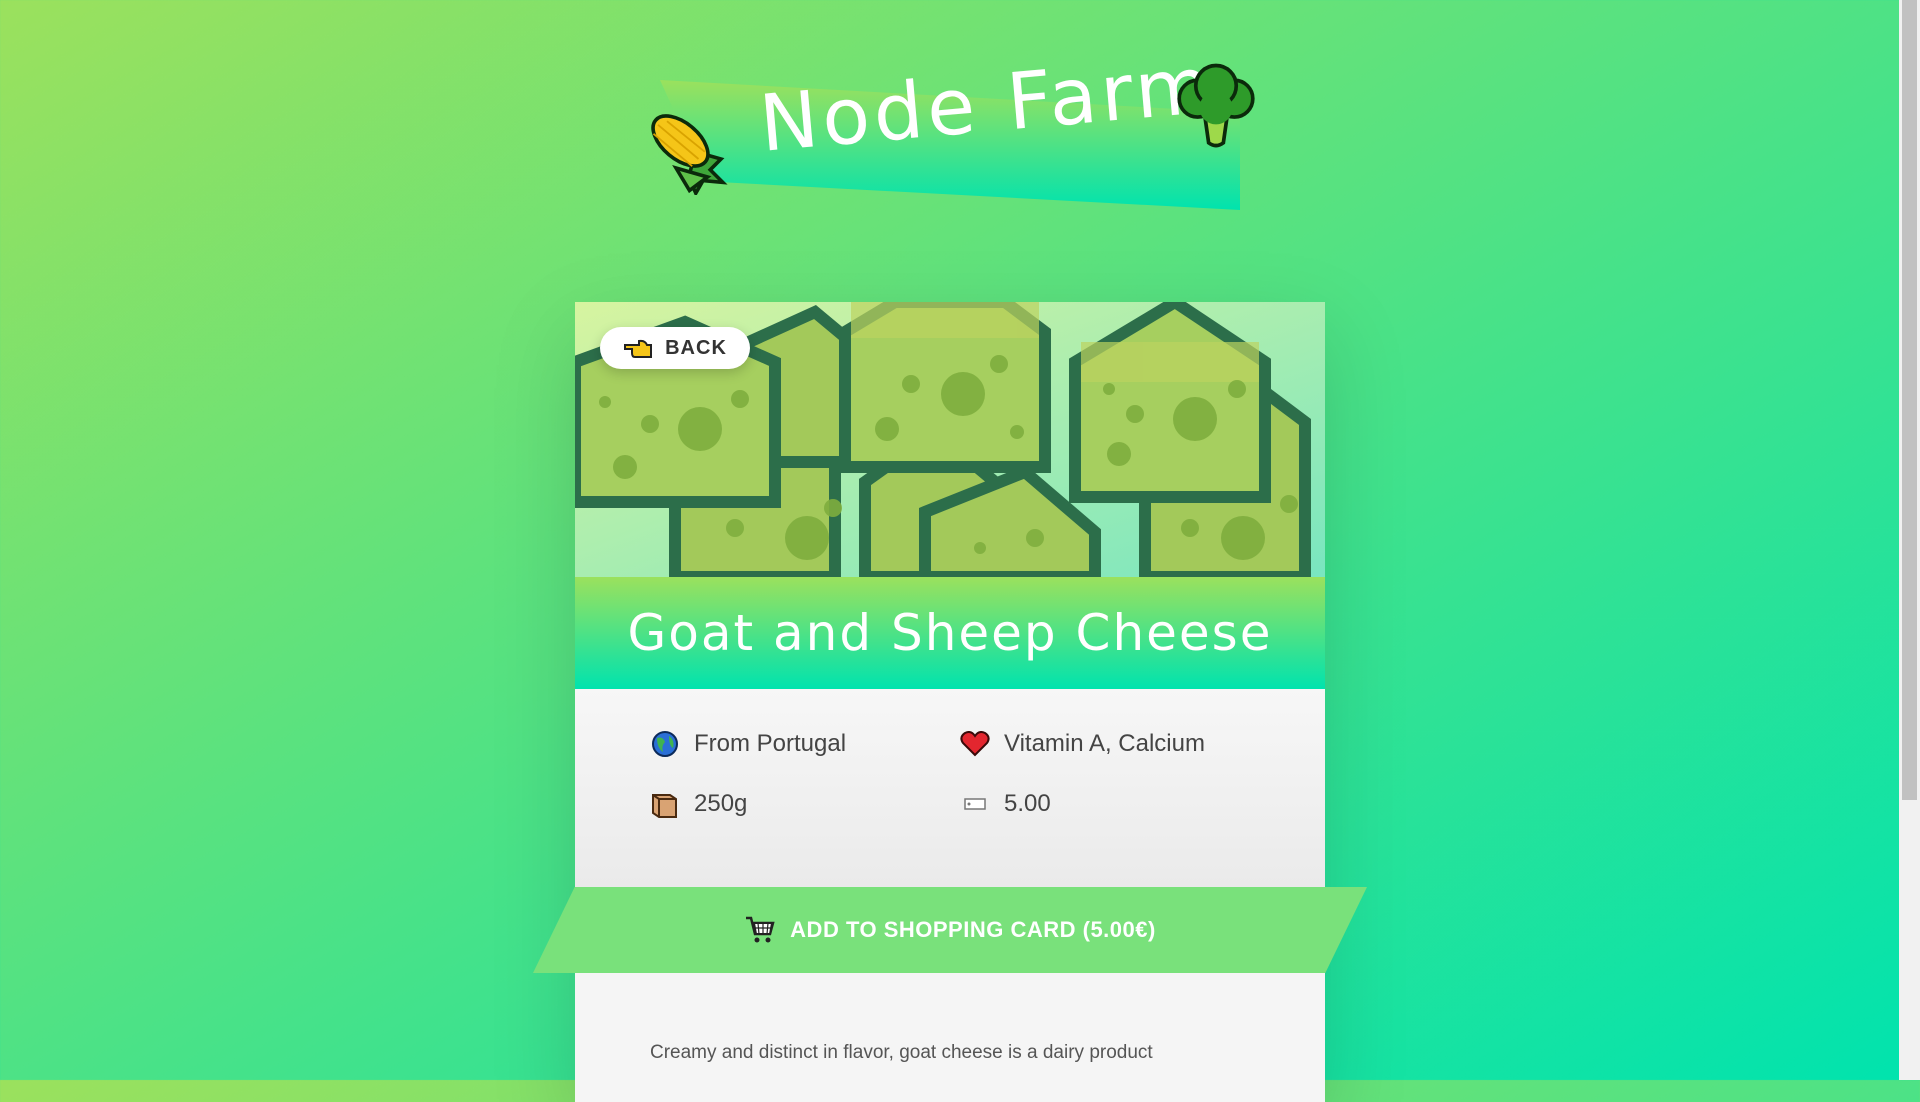  Describe the element at coordinates (689, 154) in the screenshot. I see `corn-icon` at that location.